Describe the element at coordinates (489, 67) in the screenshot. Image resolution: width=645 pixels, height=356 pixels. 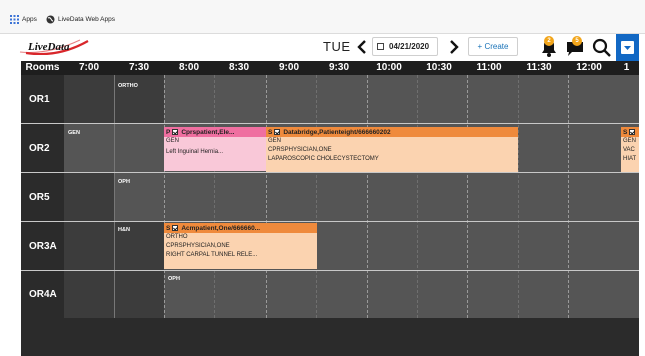
I see `time-header: 11:00` at that location.